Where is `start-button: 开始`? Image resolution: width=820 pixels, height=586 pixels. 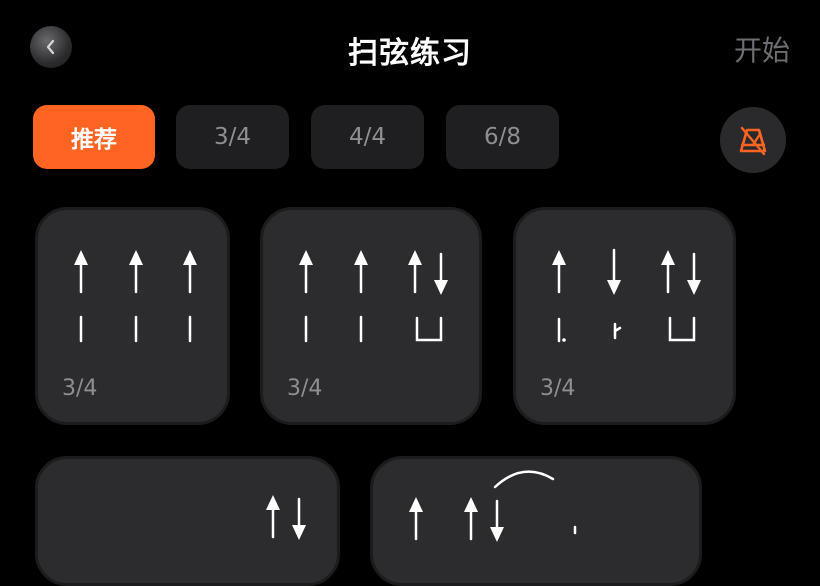 start-button: 开始 is located at coordinates (762, 49).